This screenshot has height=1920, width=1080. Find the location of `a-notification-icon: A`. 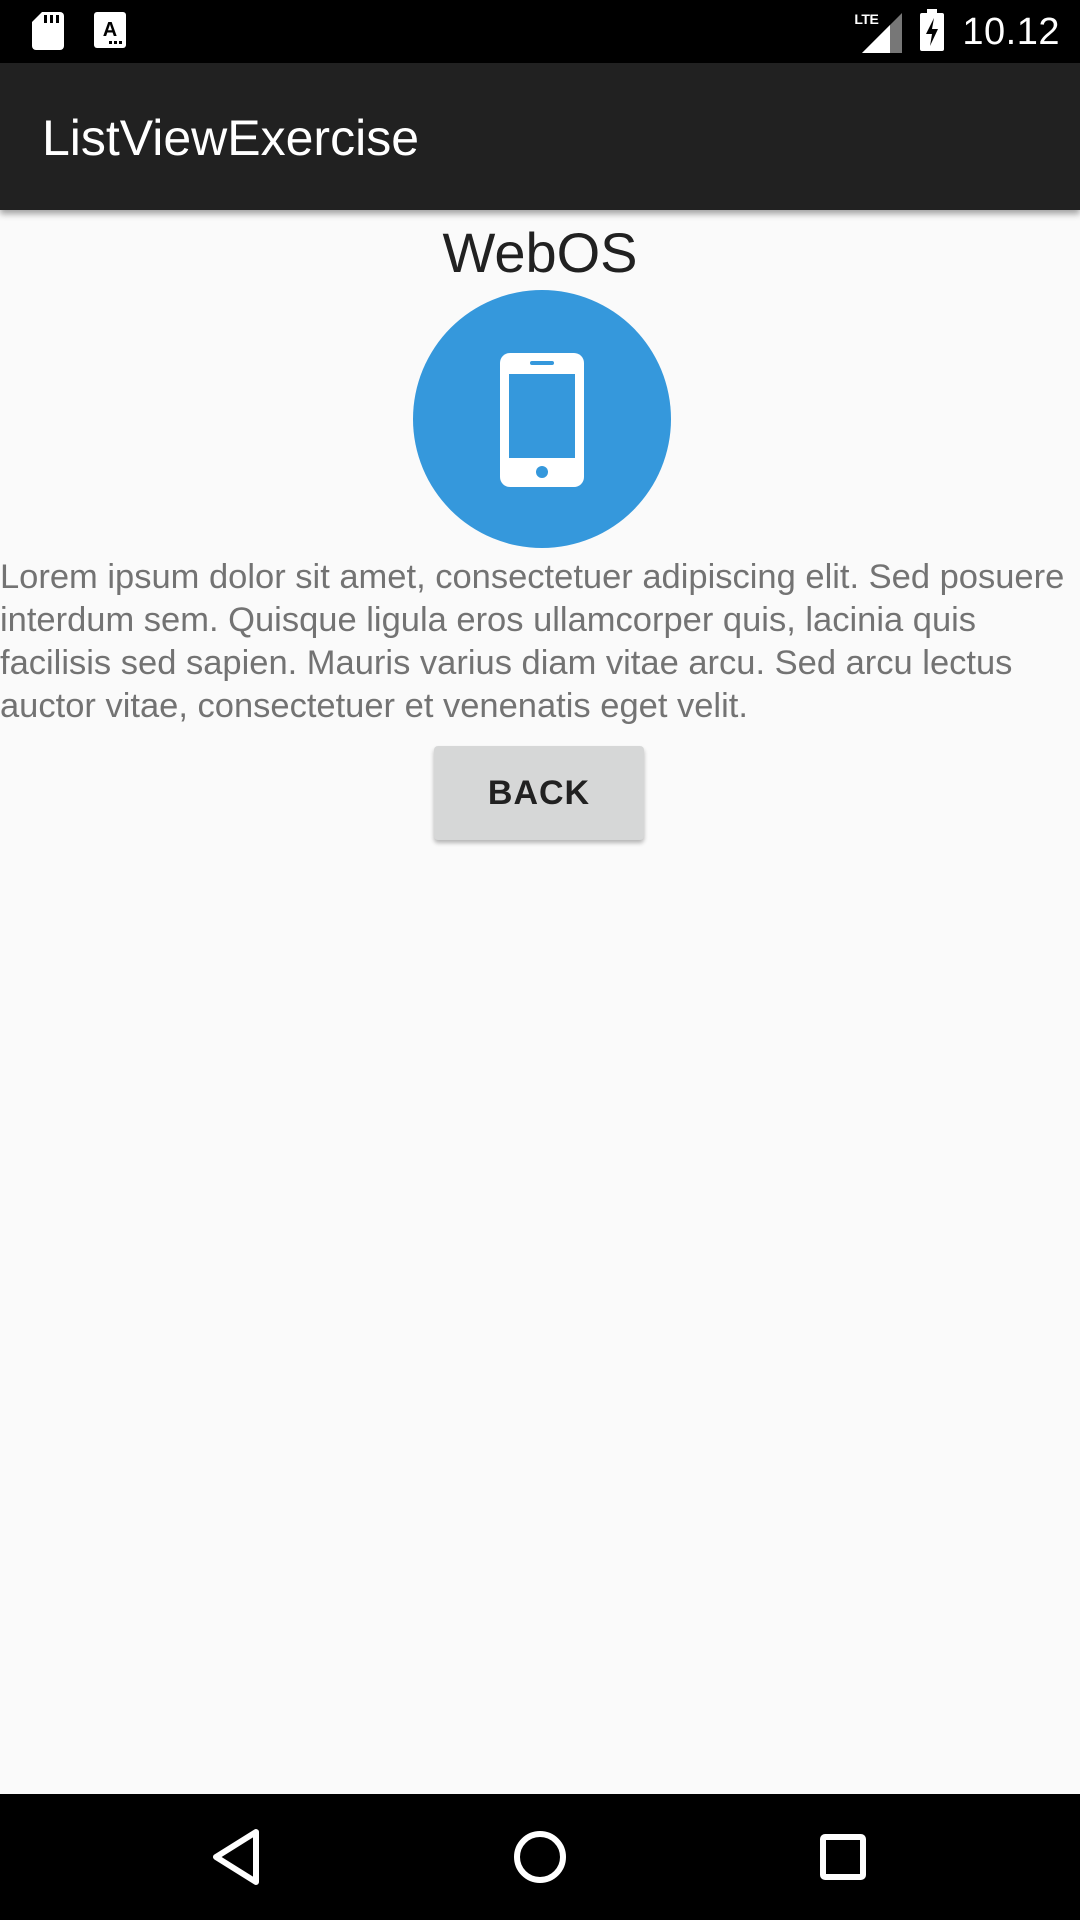

a-notification-icon: A is located at coordinates (110, 32).